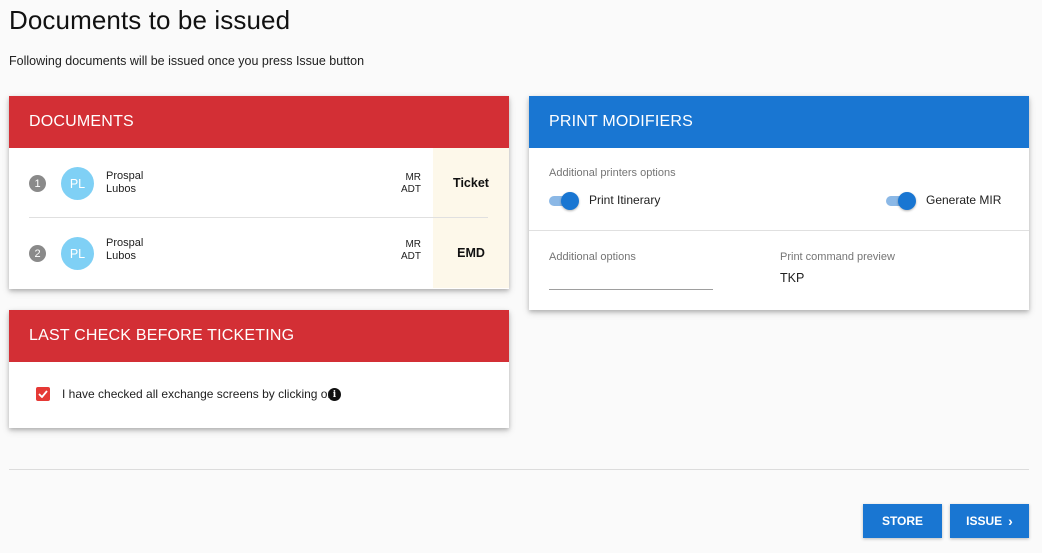 This screenshot has width=1042, height=553. Describe the element at coordinates (37, 253) in the screenshot. I see `row-number-badge: 2` at that location.